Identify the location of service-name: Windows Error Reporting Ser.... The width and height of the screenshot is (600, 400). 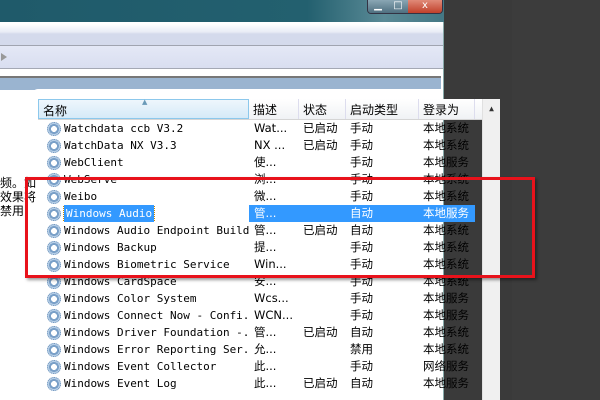
(156, 349).